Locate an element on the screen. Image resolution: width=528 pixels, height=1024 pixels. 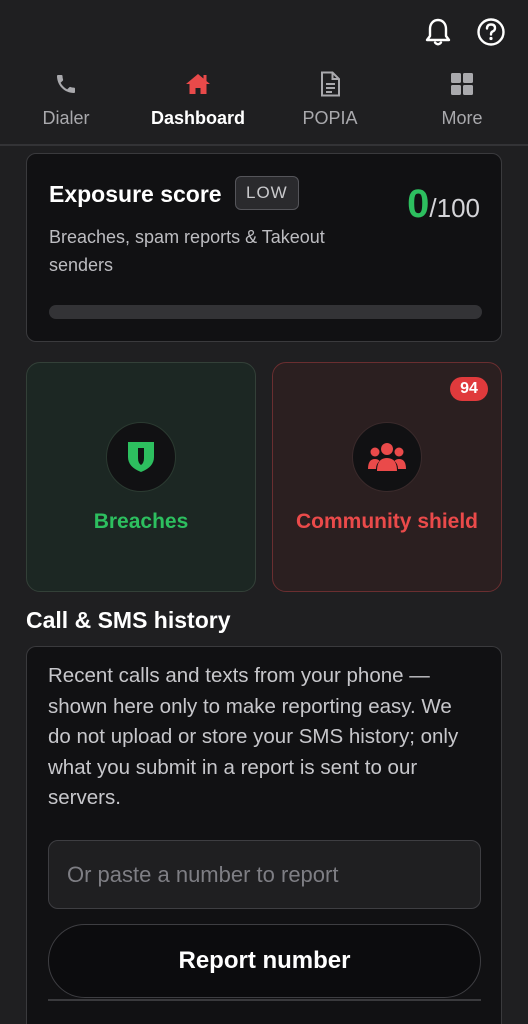
main-tabs: Dialer Dashboard POPIA More is located at coordinates (264, 104).